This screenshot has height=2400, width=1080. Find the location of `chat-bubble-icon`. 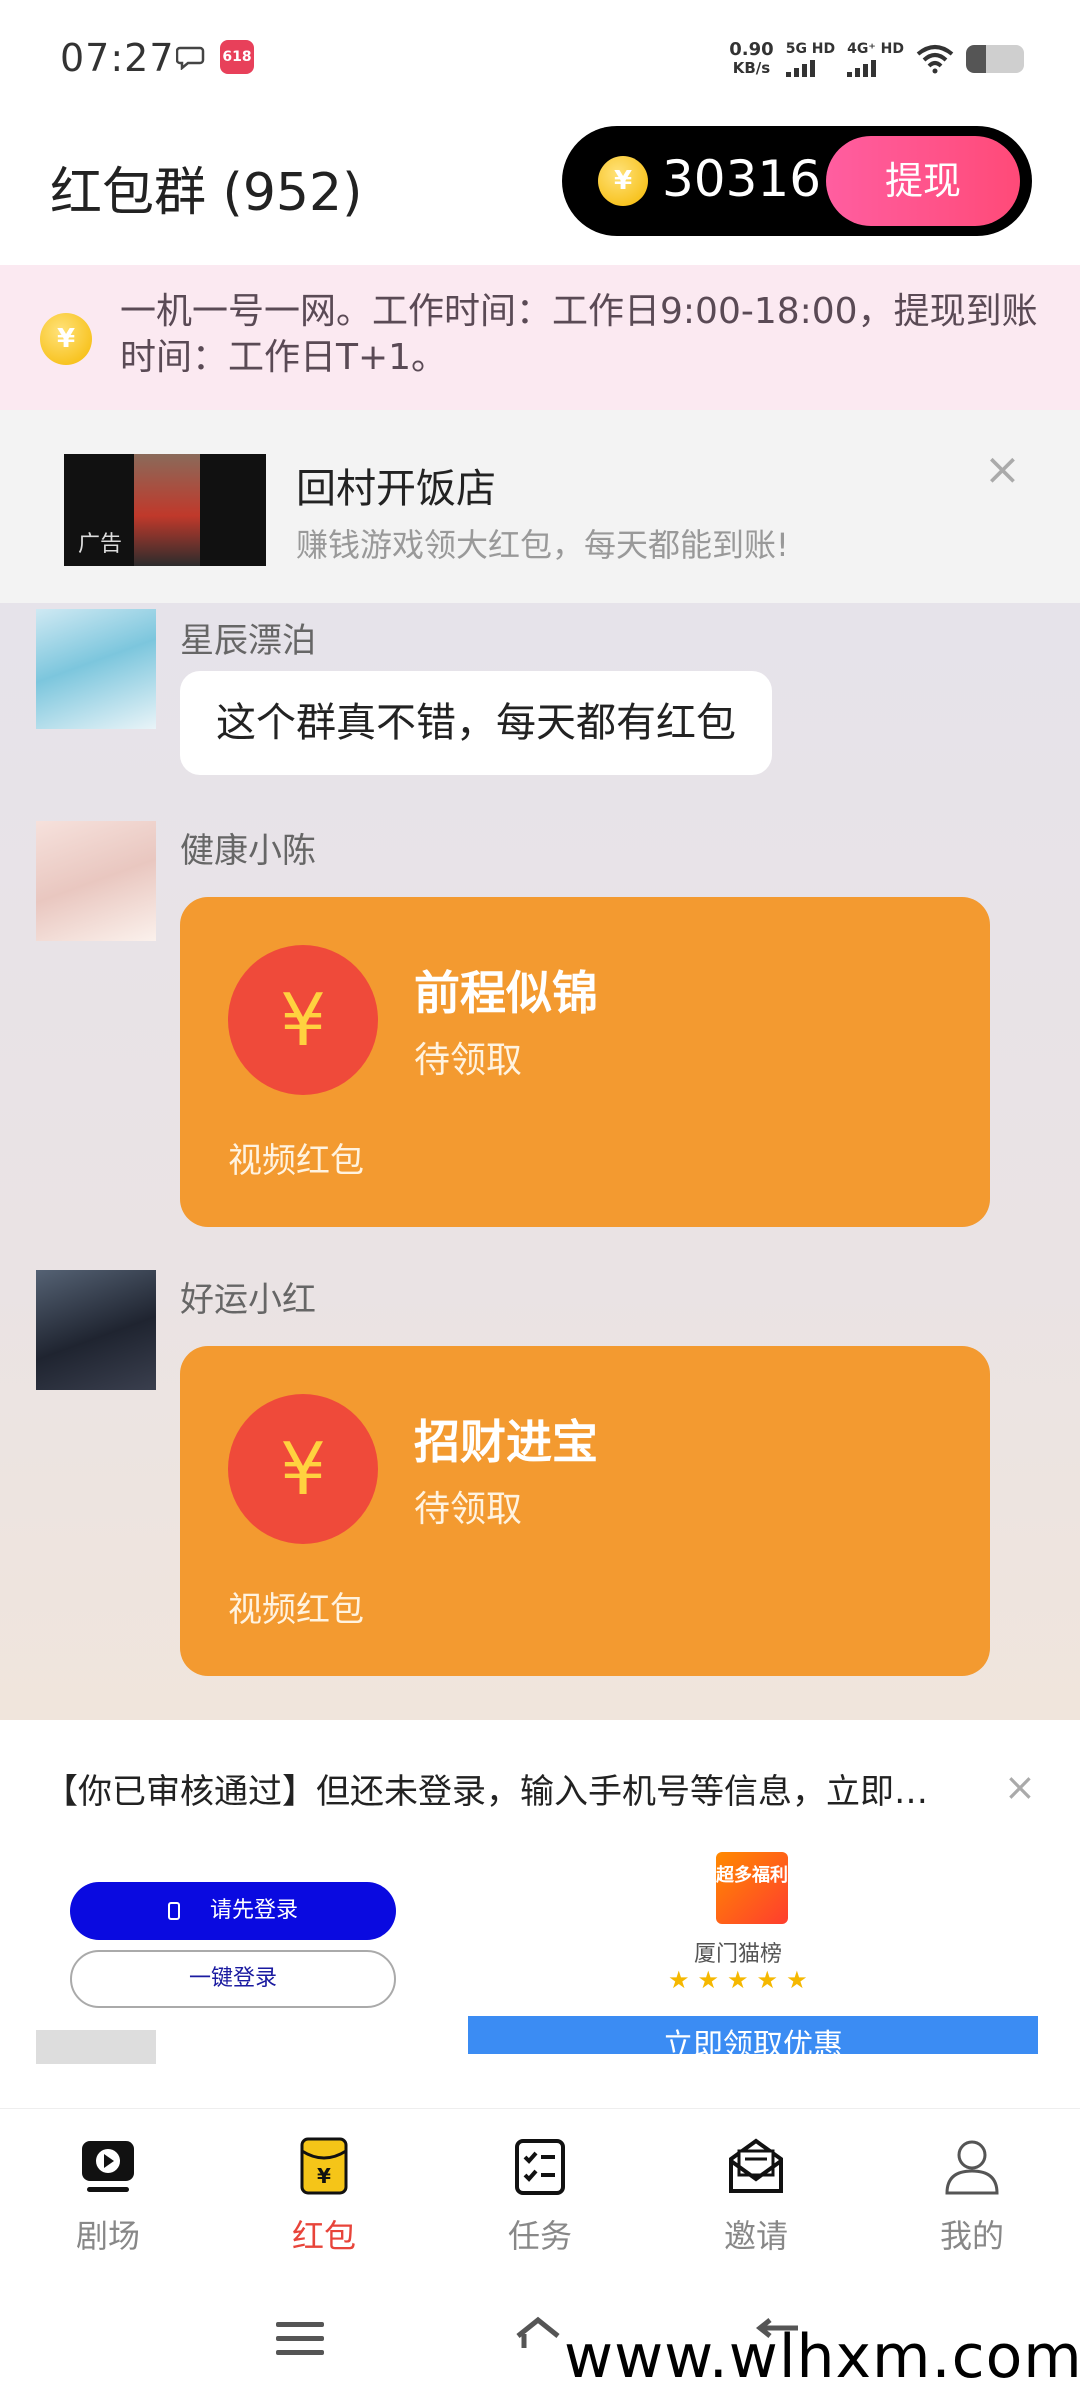

chat-bubble-icon is located at coordinates (190, 58).